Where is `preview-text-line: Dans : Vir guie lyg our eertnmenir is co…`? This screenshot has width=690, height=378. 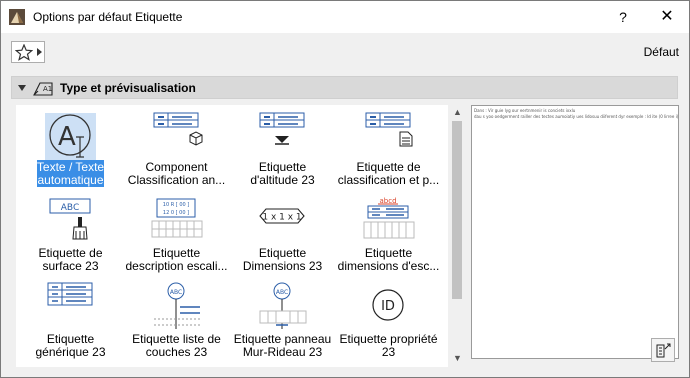 preview-text-line: Dans : Vir guie lyg our eertnmenir is co… is located at coordinates (525, 110).